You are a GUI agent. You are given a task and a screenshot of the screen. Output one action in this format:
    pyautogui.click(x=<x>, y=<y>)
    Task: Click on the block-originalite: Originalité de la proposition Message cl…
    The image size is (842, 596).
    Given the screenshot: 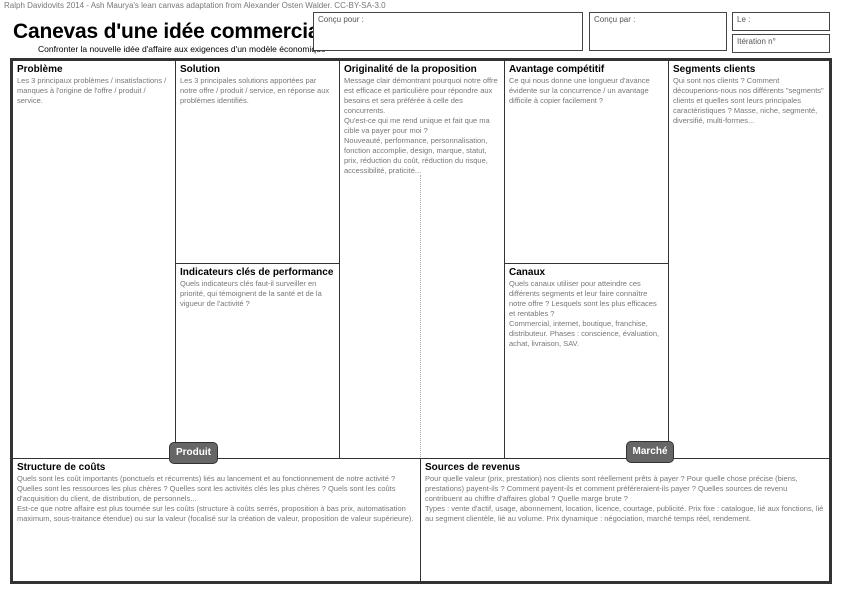 What is the action you would take?
    pyautogui.click(x=422, y=259)
    